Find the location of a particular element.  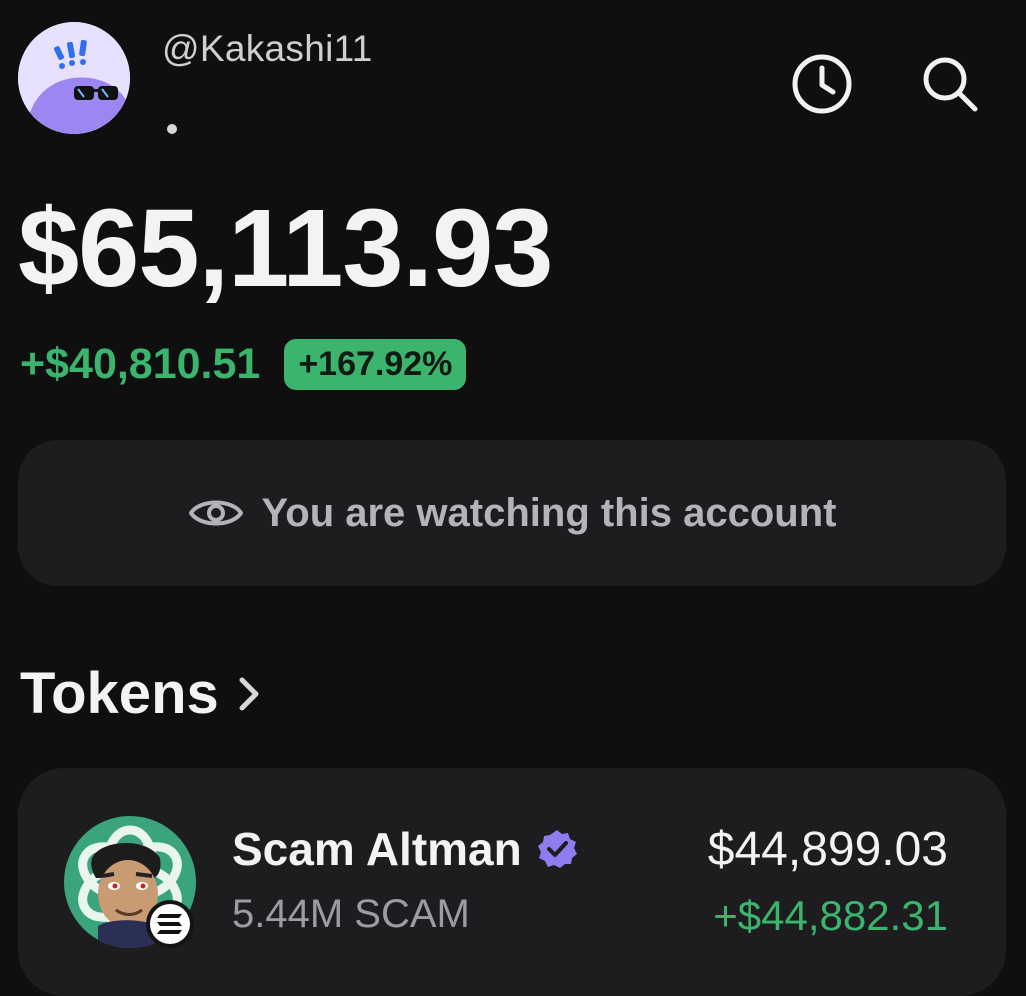

solana-chain-icon is located at coordinates (169, 924).